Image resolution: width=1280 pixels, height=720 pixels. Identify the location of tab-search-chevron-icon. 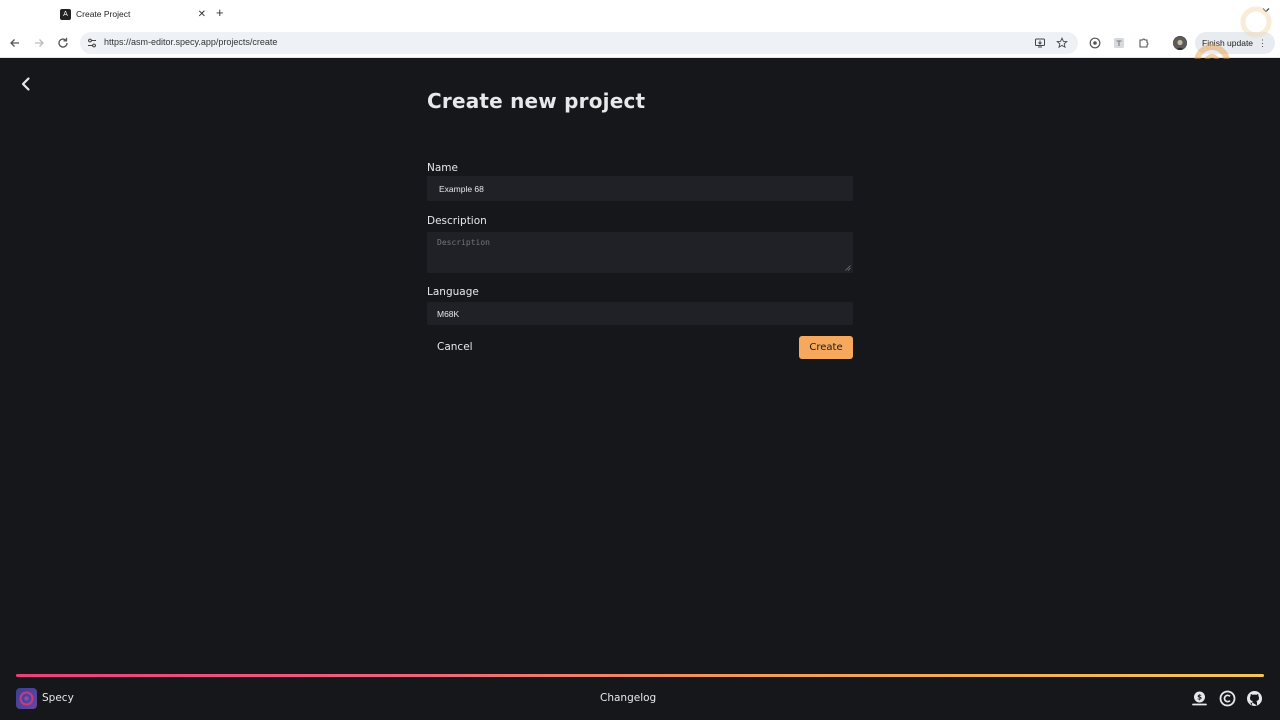
(1266, 10).